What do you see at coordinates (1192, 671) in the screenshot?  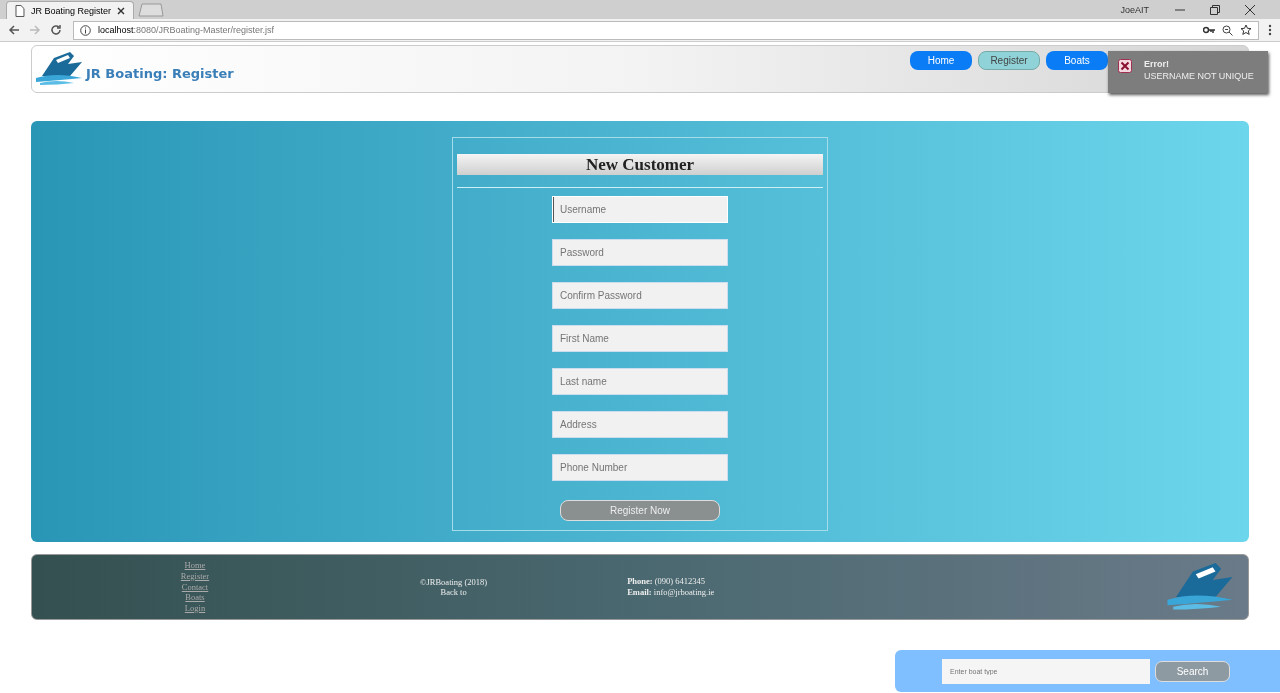 I see `search-button: Search` at bounding box center [1192, 671].